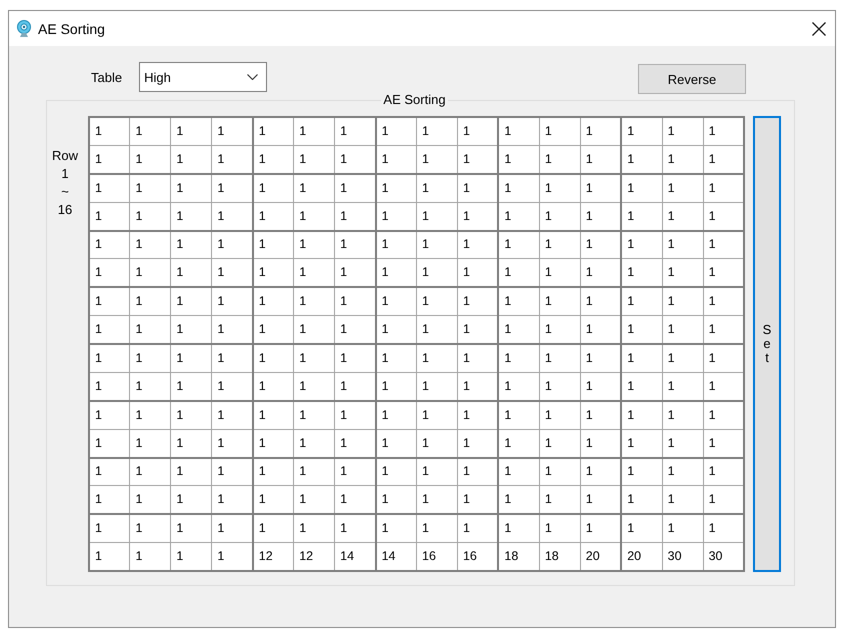 The height and width of the screenshot is (637, 842). What do you see at coordinates (203, 77) in the screenshot?
I see `table-dropdown: High` at bounding box center [203, 77].